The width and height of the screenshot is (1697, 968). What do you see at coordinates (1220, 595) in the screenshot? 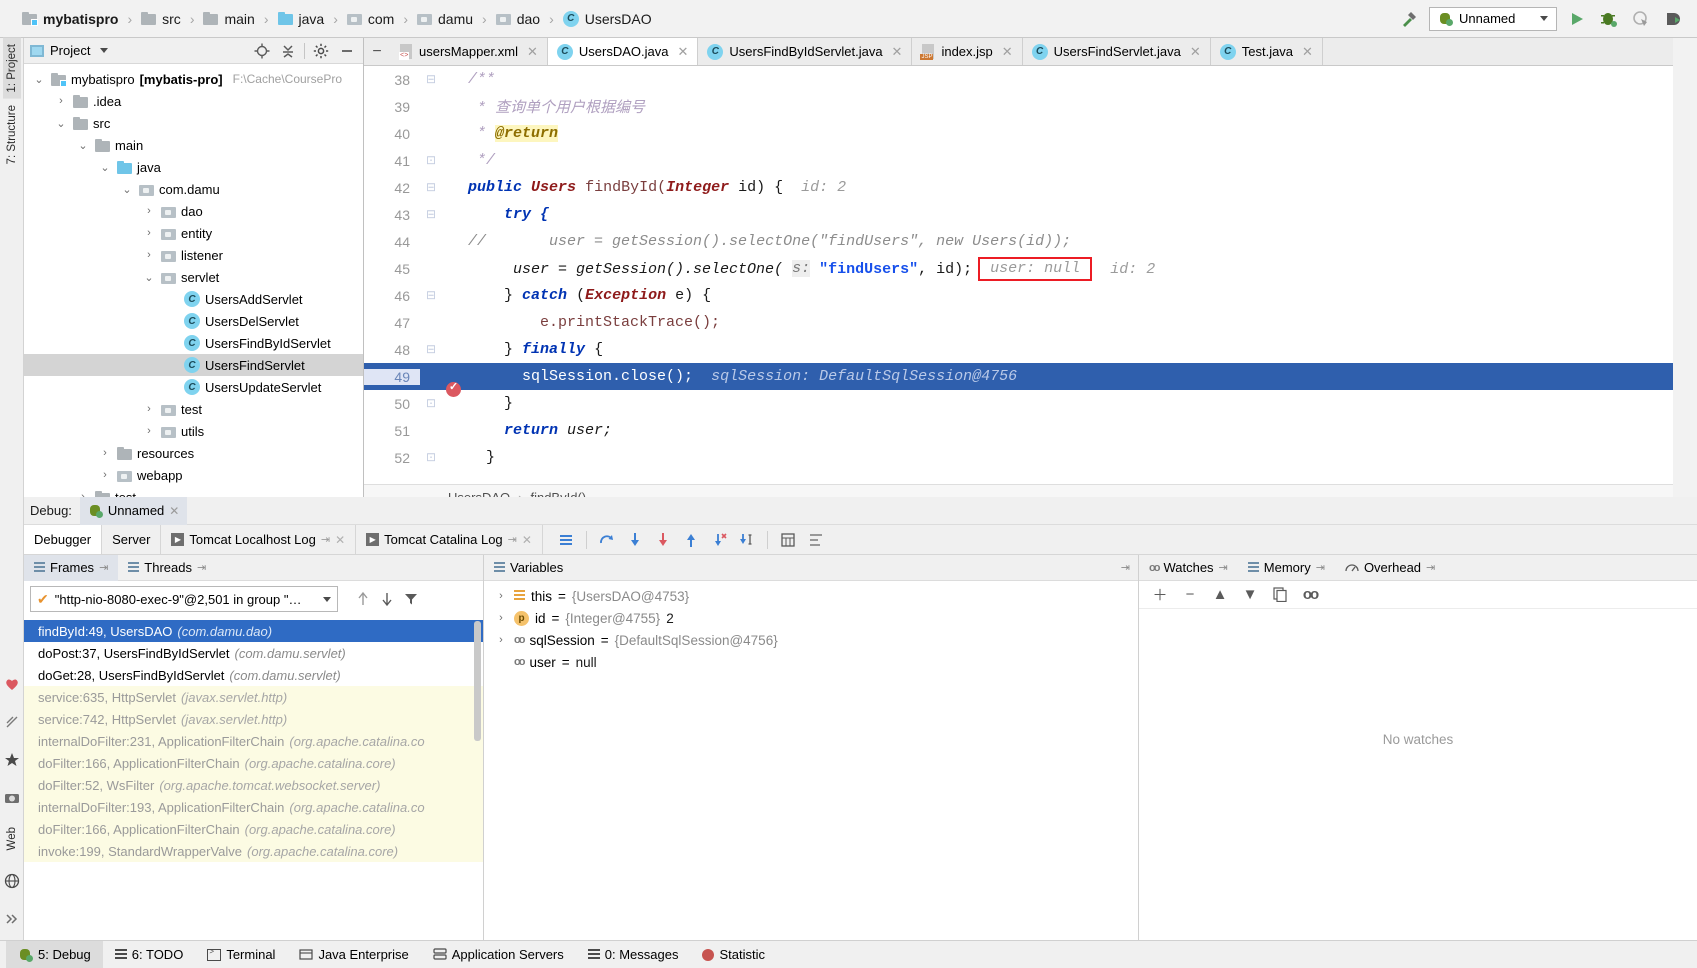
I see `move-up-icon: ▲` at bounding box center [1220, 595].